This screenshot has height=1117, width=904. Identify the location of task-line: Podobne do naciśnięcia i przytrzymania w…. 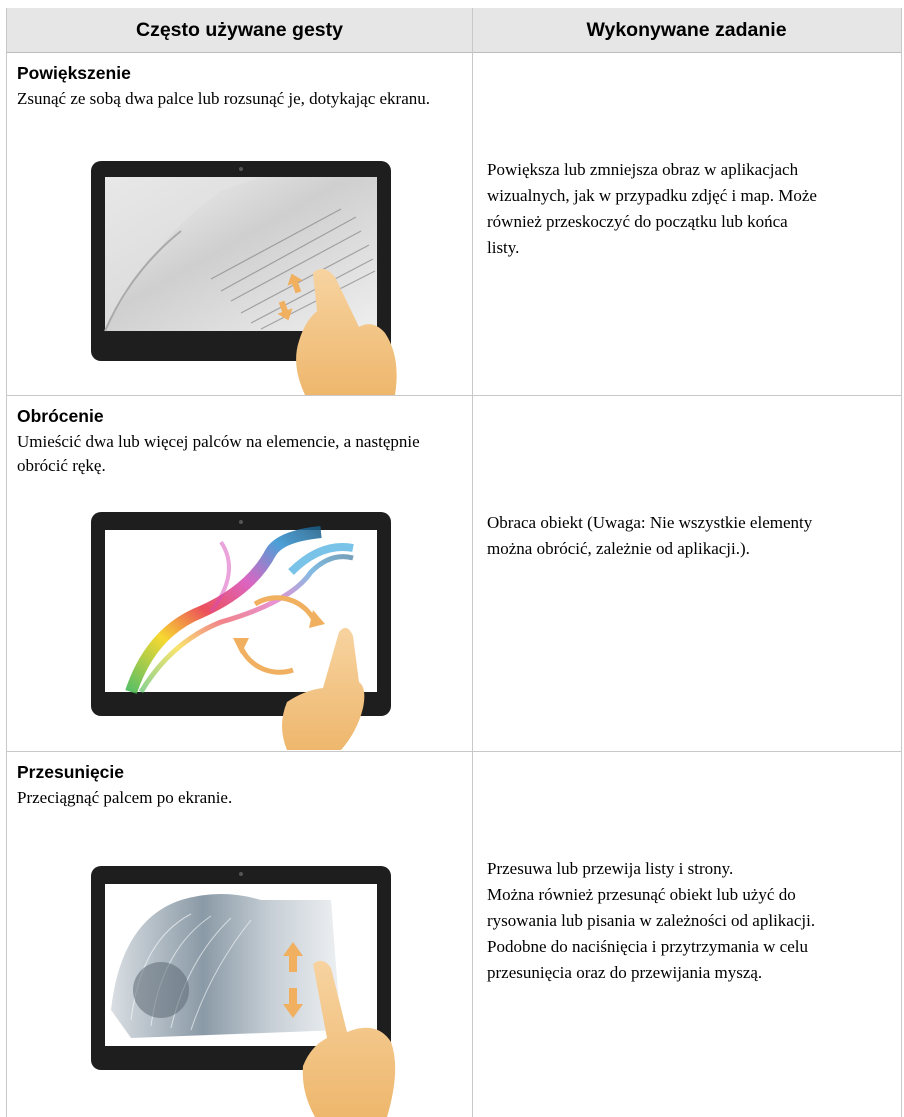
(647, 946).